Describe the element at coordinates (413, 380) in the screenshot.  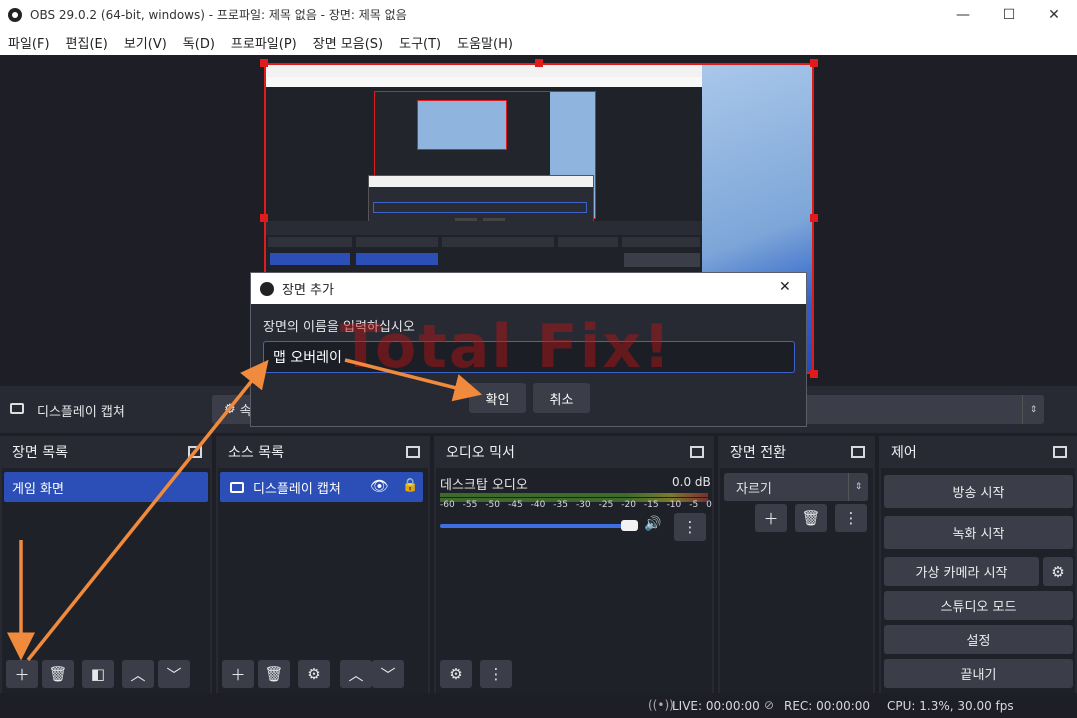
I see `arrow-to-ok` at that location.